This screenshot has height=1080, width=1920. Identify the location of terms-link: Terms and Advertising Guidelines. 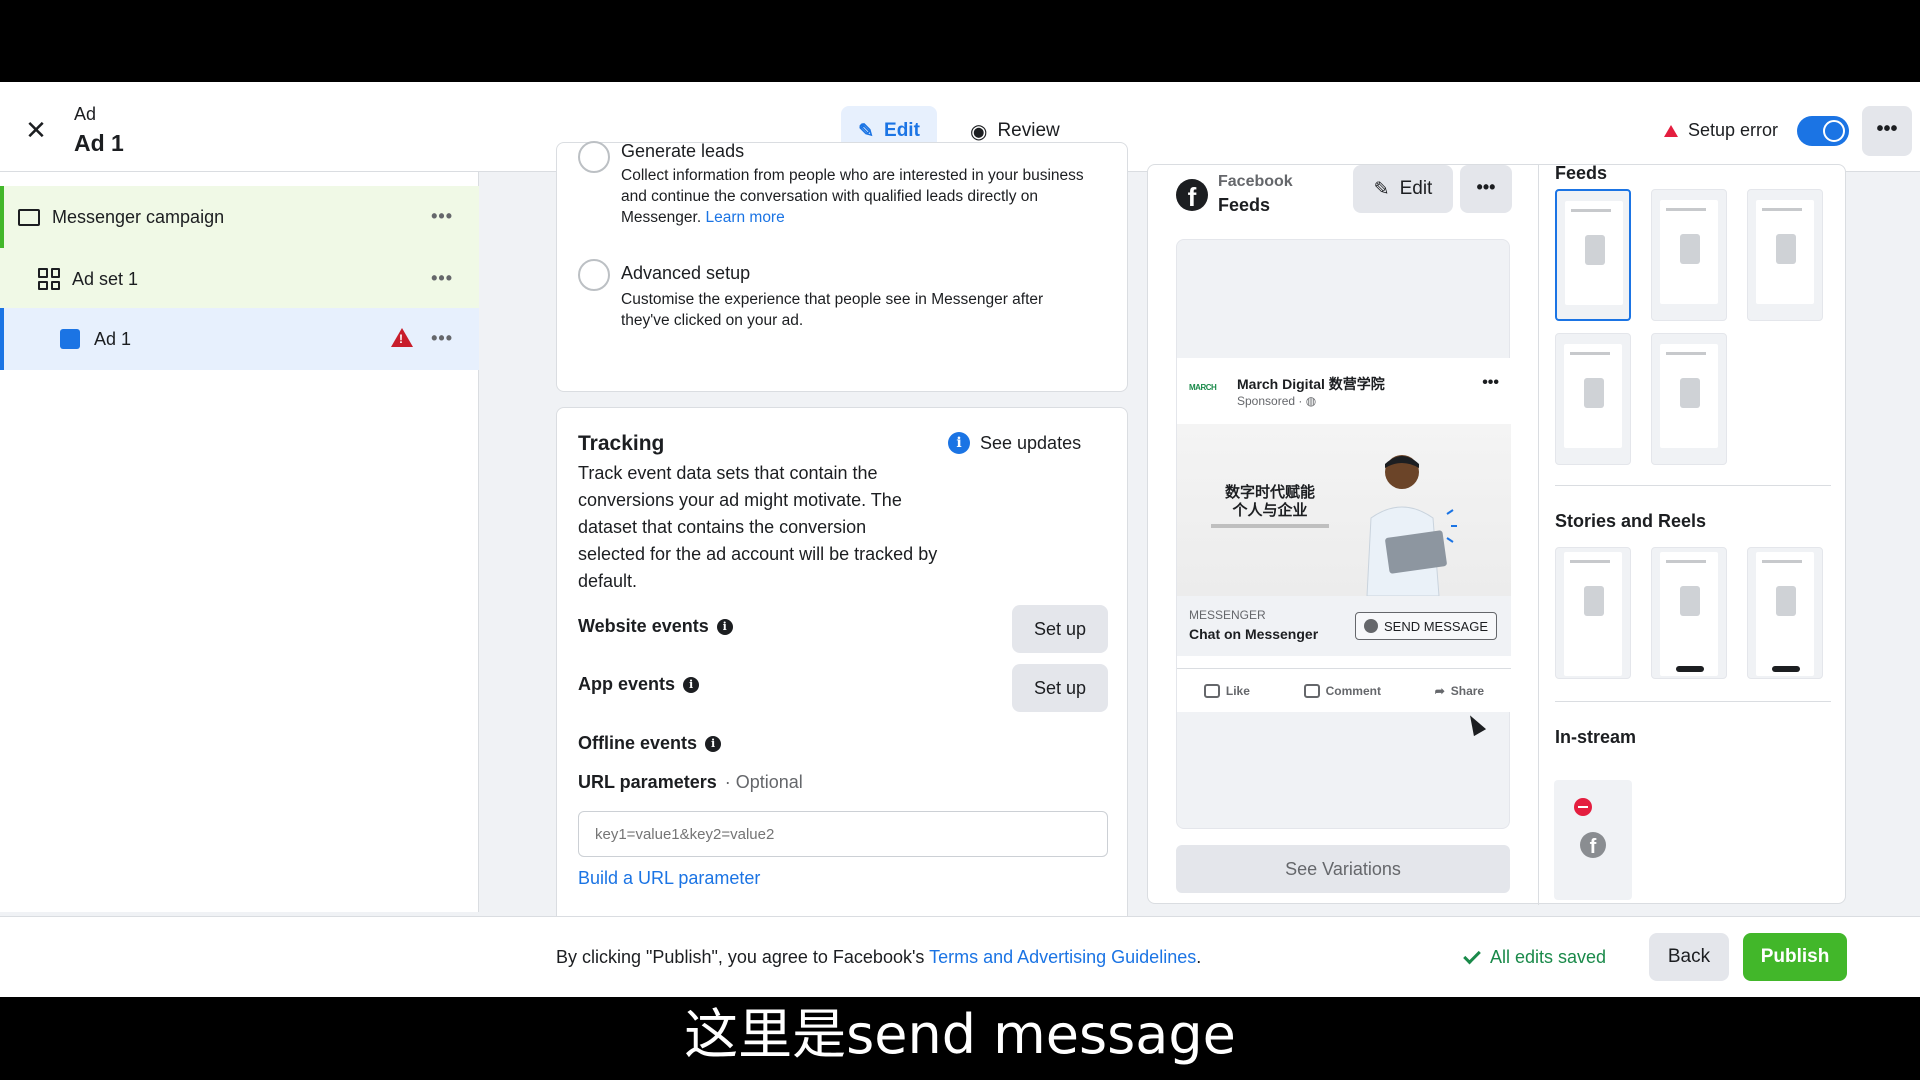
(1062, 957).